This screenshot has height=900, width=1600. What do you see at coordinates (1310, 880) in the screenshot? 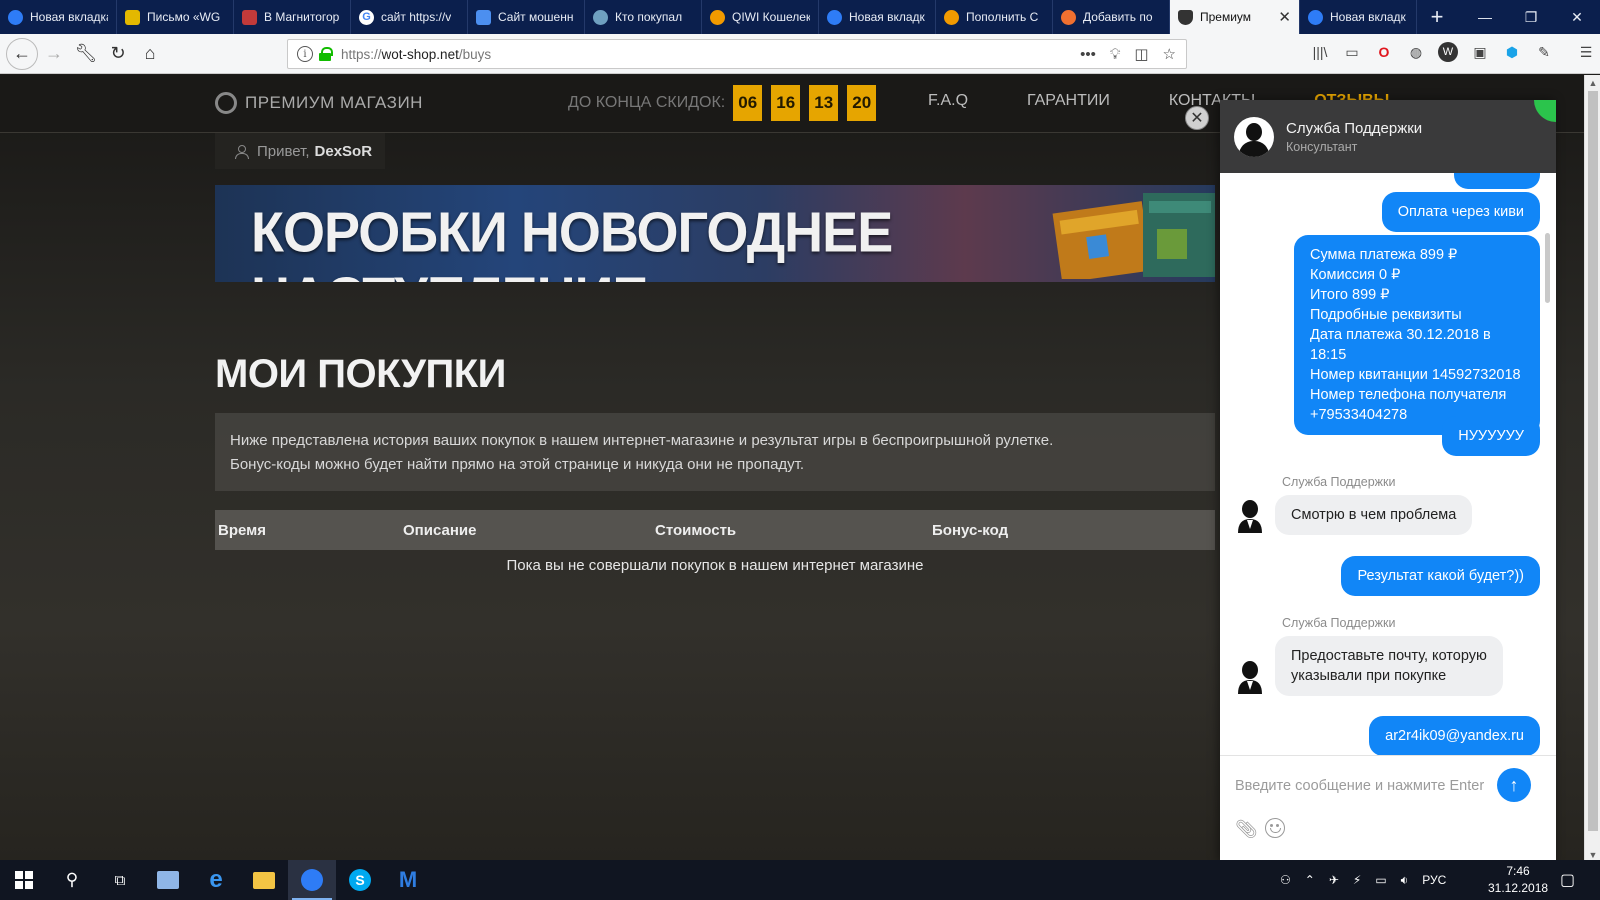
I see `chevron-up-icon: ⌃` at bounding box center [1310, 880].